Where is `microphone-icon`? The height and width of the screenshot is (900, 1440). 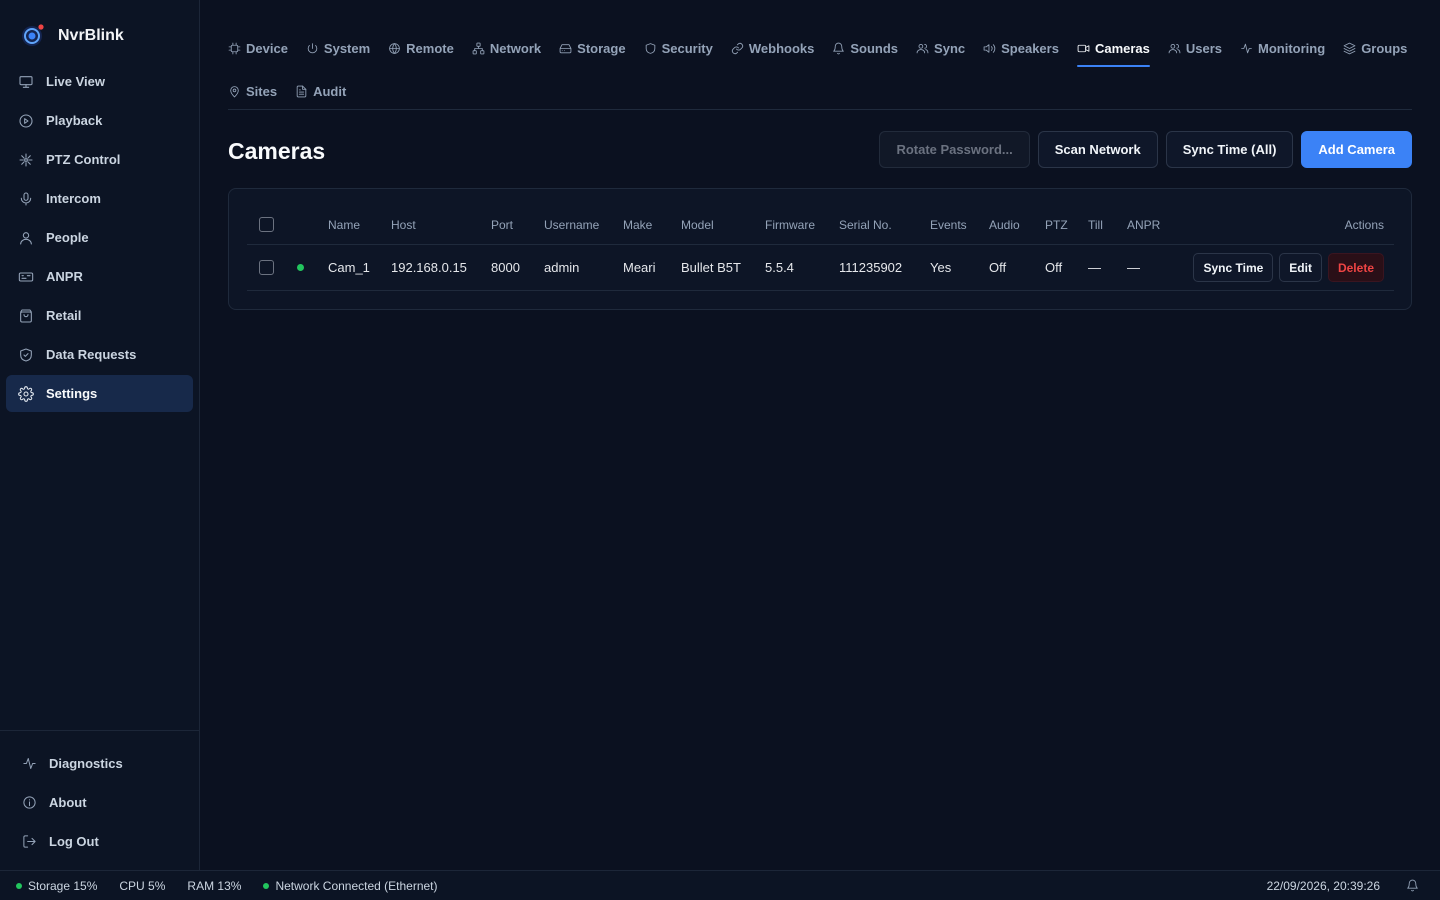 microphone-icon is located at coordinates (26, 199).